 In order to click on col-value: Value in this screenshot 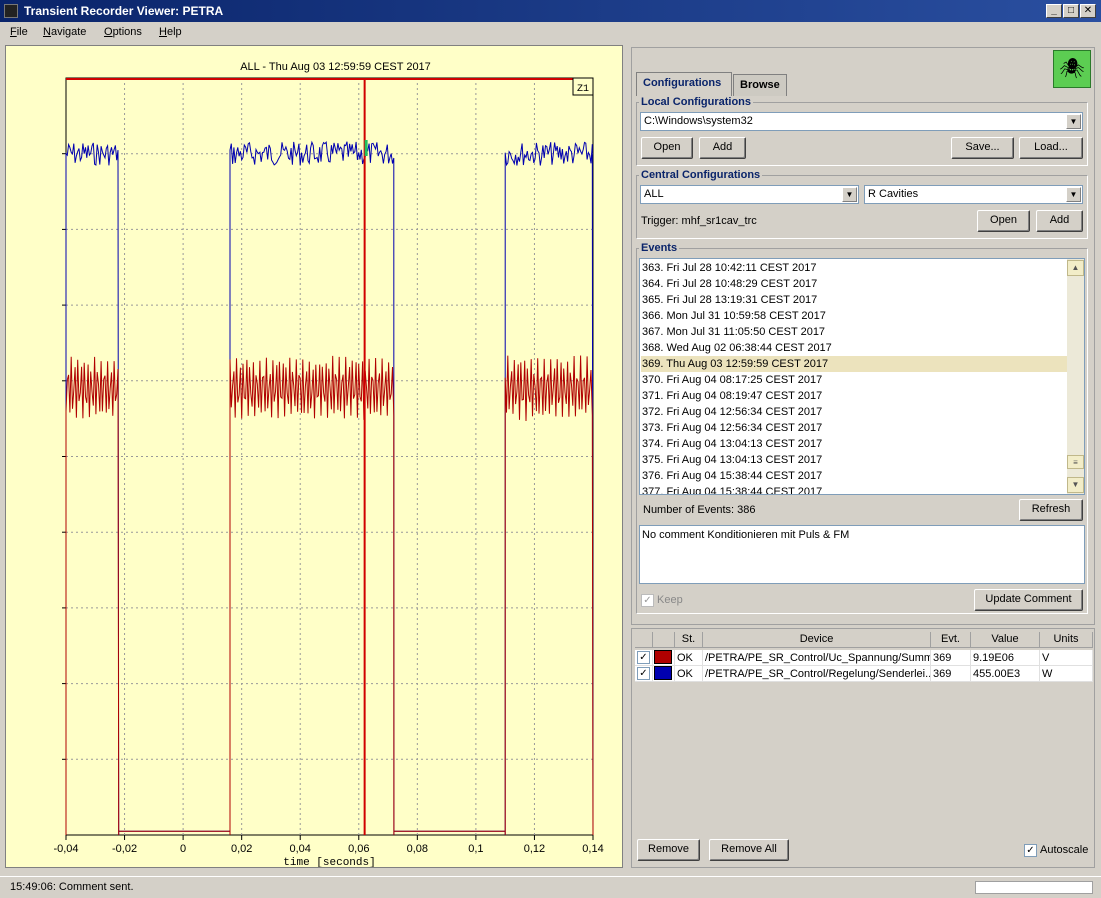, I will do `click(1005, 640)`.